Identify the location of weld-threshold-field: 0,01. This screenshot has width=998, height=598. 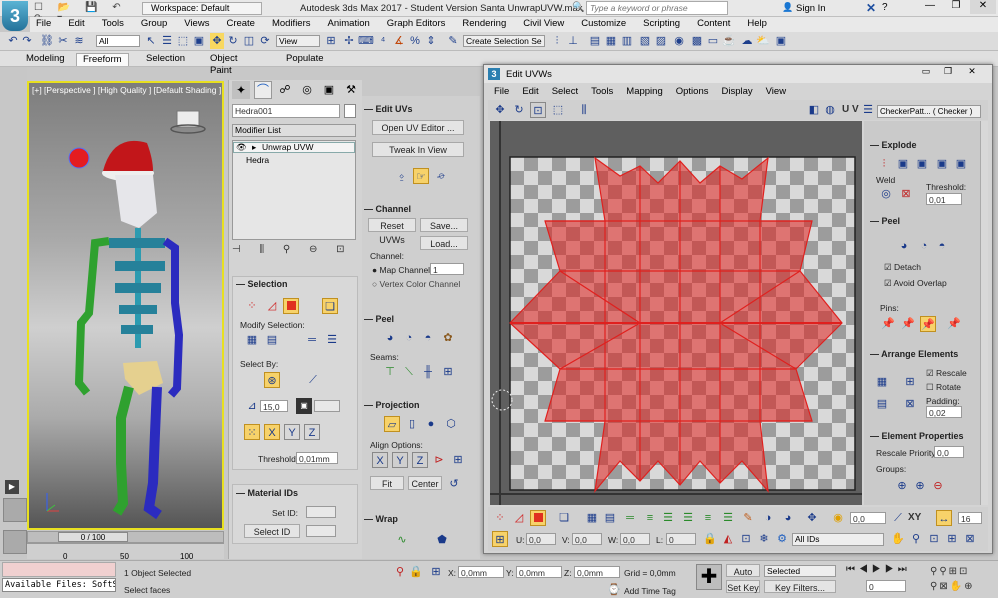
(944, 199).